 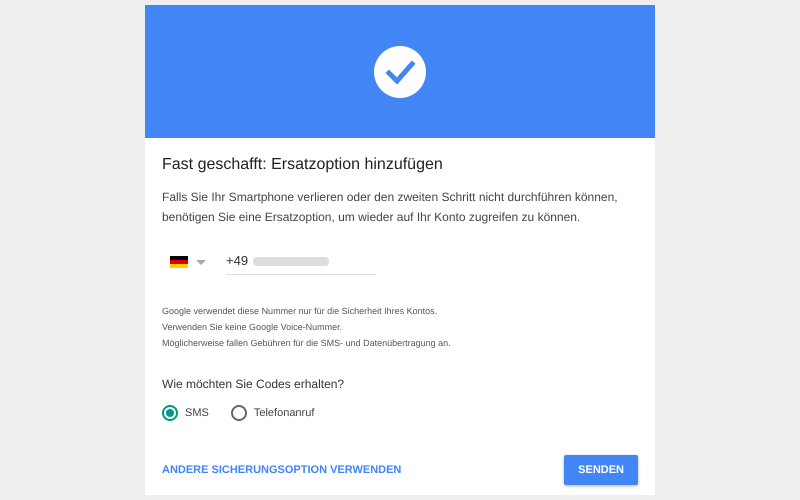 I want to click on note-text: Google verwendet diese Nummer nur für die Sicherheit Ihres Kontos., so click(x=300, y=311).